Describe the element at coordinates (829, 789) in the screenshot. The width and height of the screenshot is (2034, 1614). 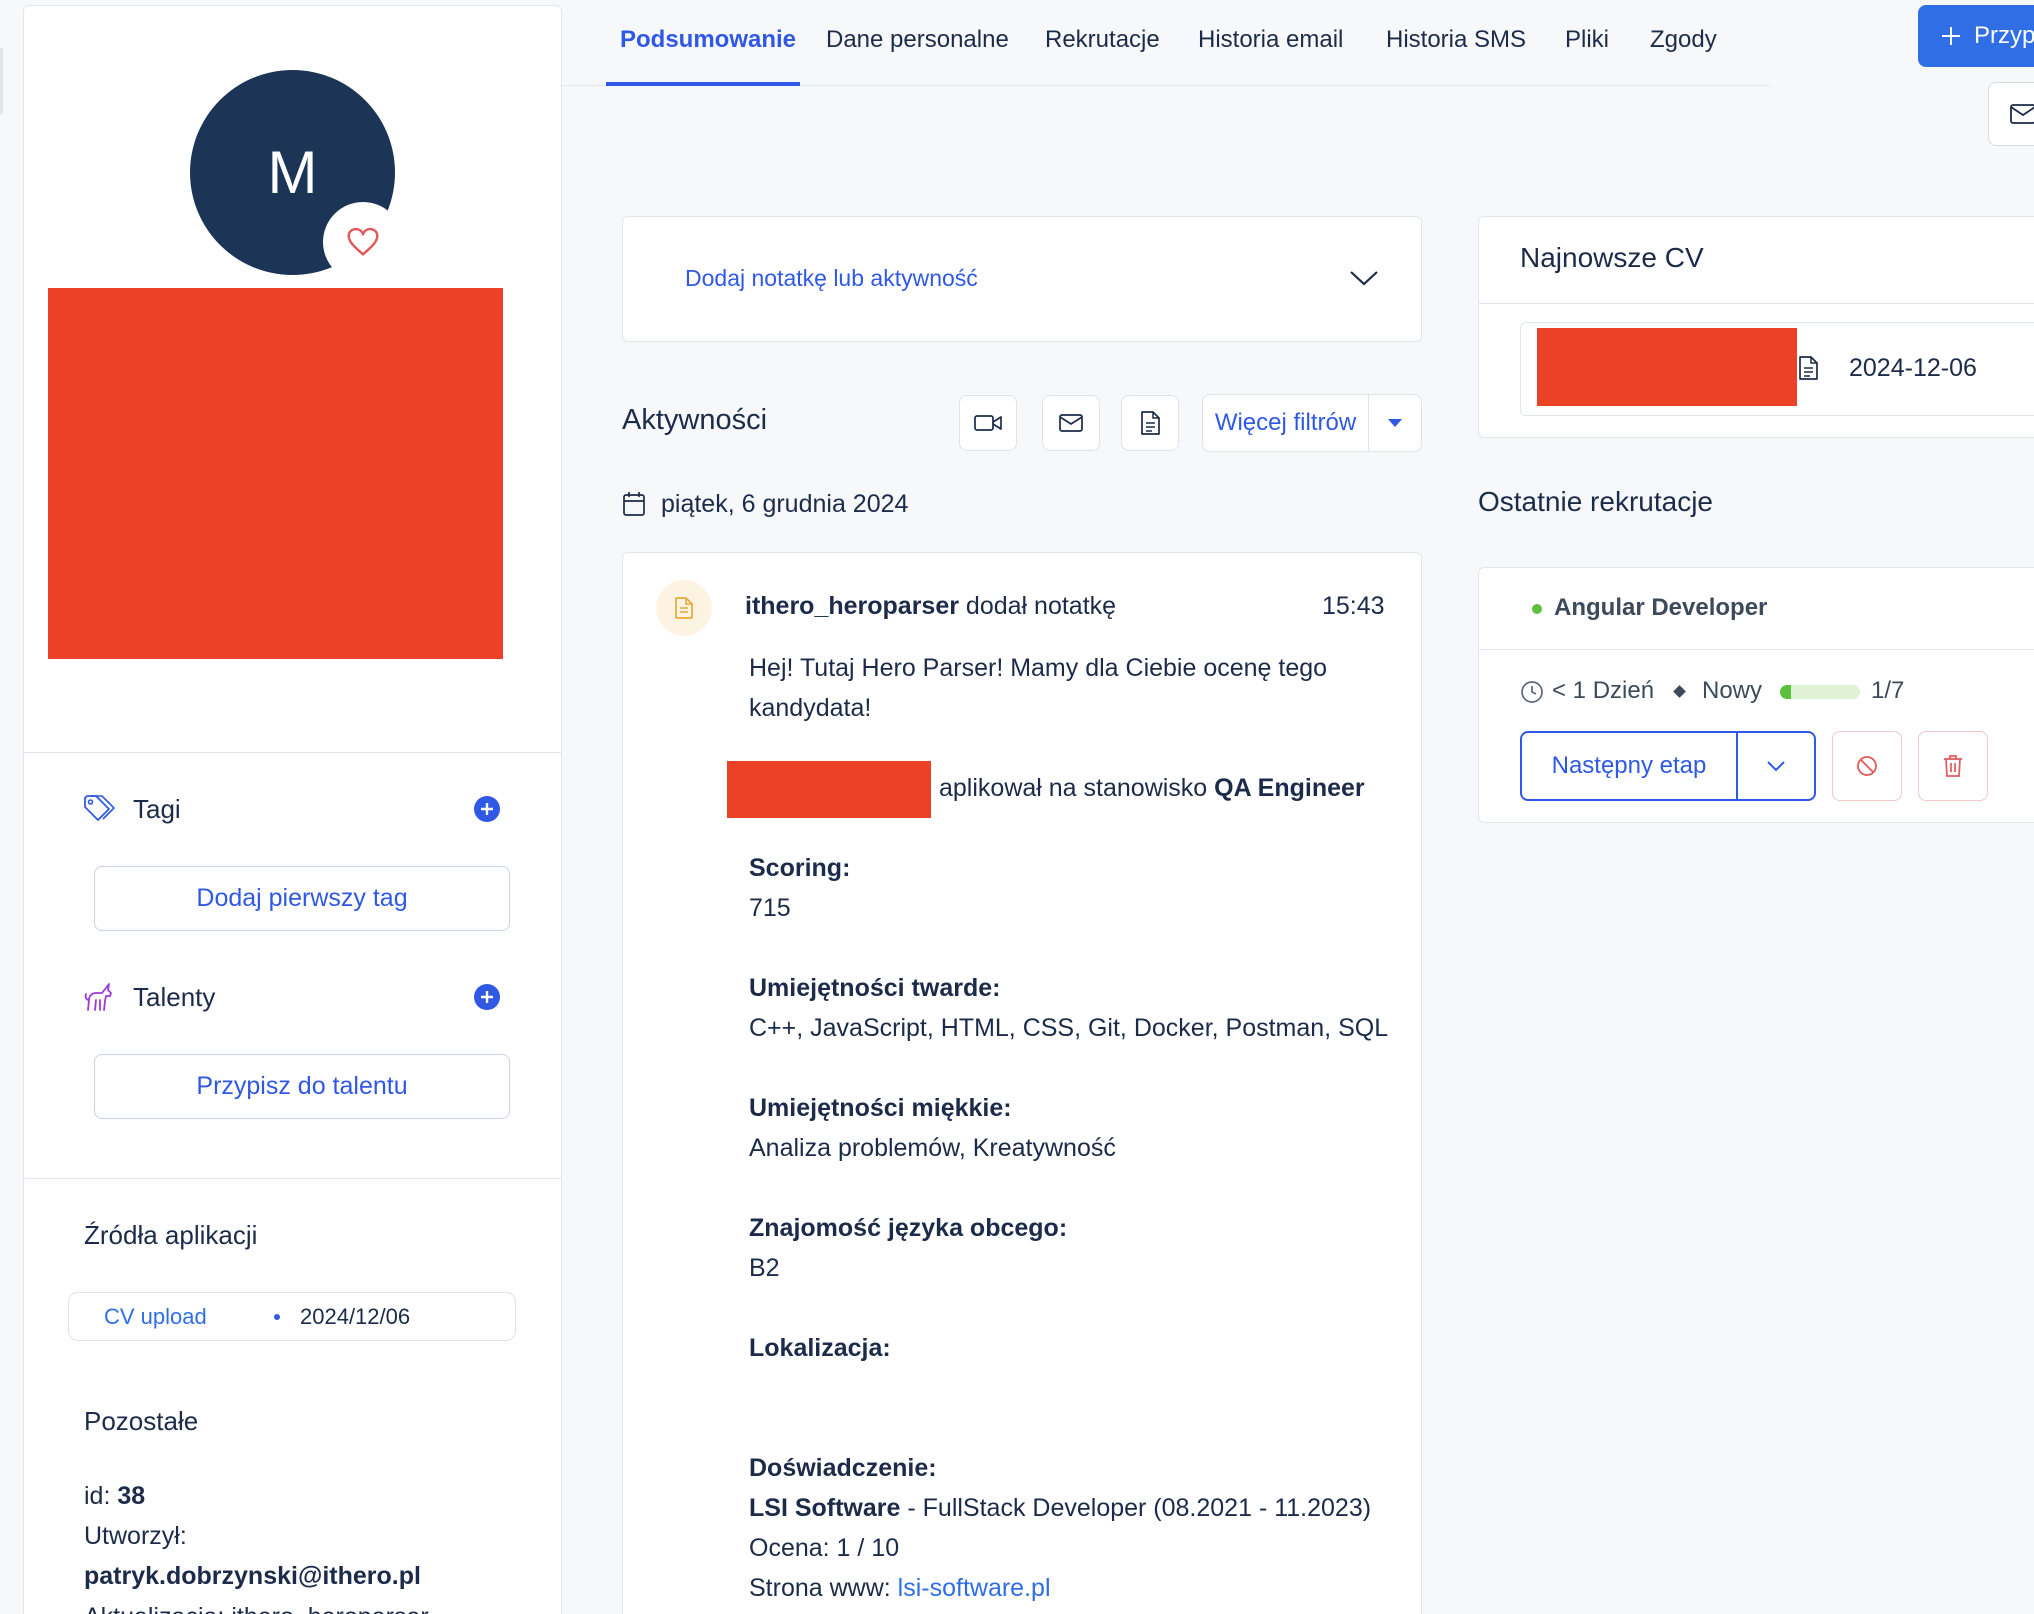
I see `redacted-candidate-name` at that location.